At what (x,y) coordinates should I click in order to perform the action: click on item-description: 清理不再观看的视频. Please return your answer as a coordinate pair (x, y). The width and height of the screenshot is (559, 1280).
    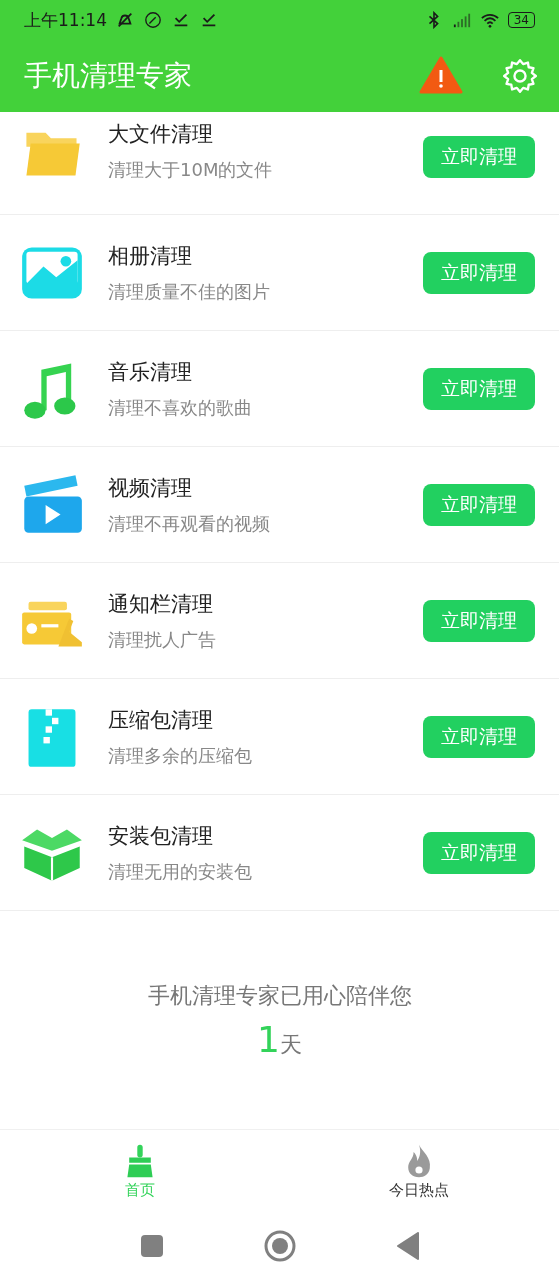
    Looking at the image, I should click on (189, 523).